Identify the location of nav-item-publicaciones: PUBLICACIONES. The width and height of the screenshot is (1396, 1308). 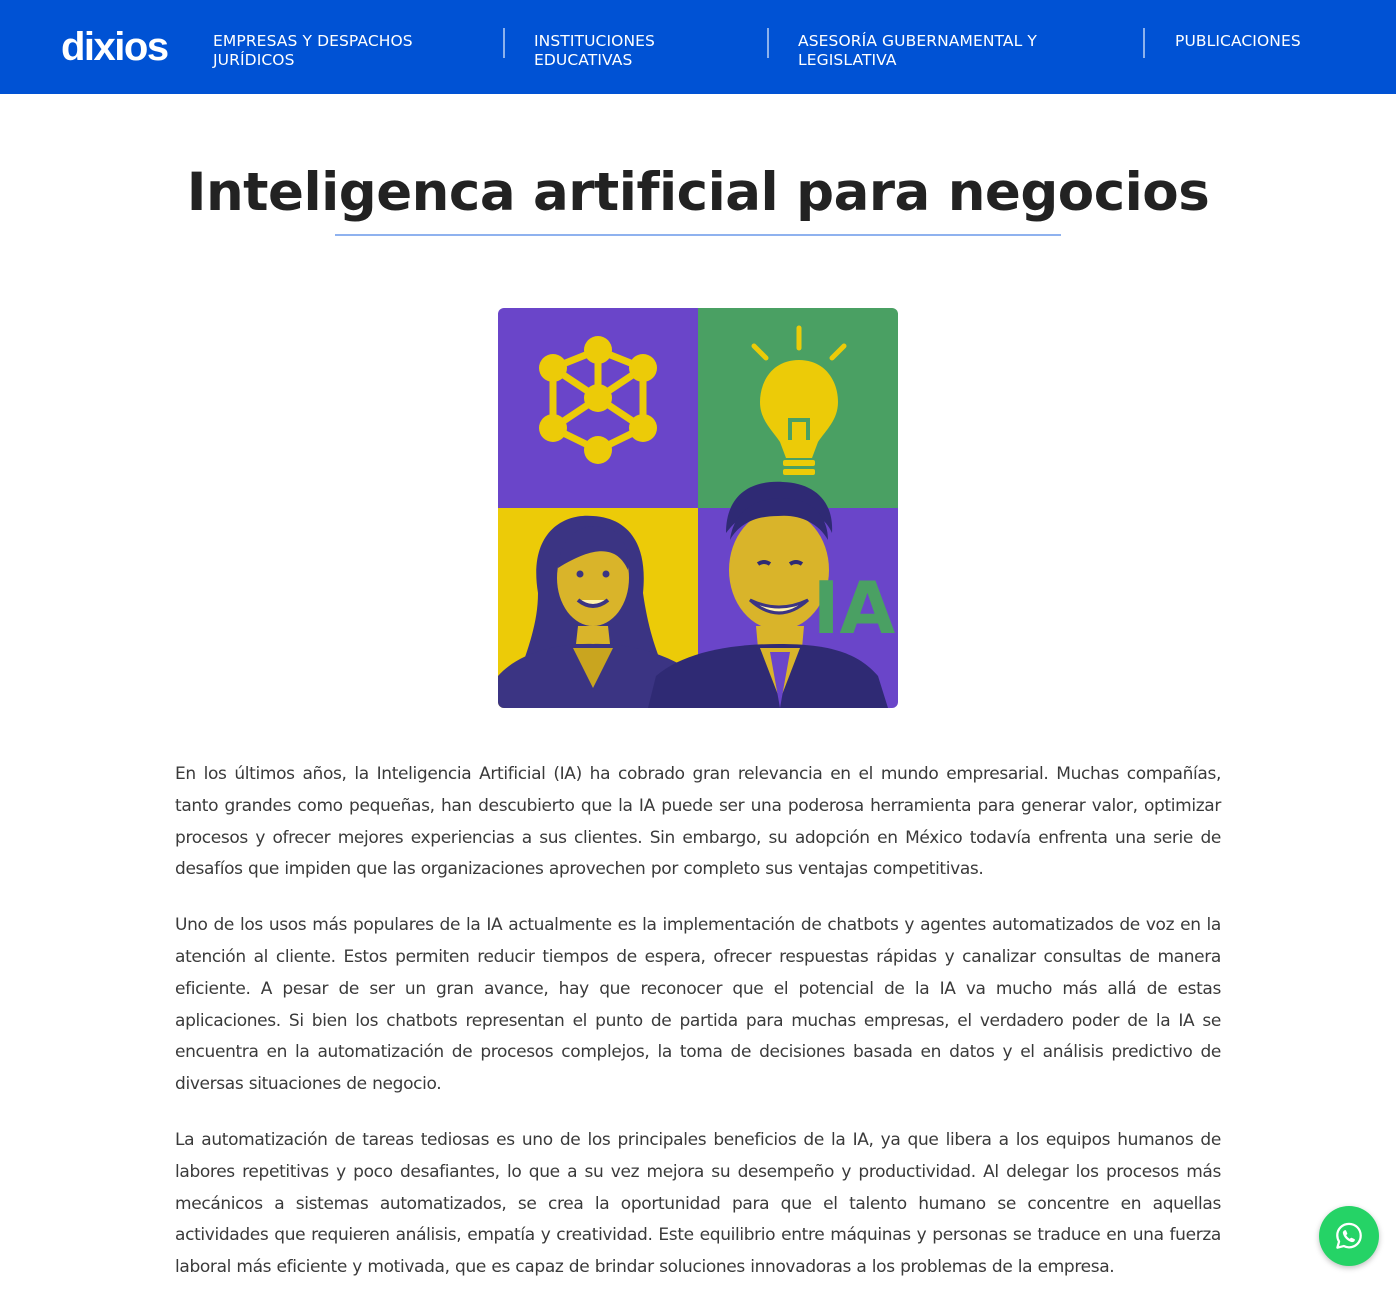
(1275, 41).